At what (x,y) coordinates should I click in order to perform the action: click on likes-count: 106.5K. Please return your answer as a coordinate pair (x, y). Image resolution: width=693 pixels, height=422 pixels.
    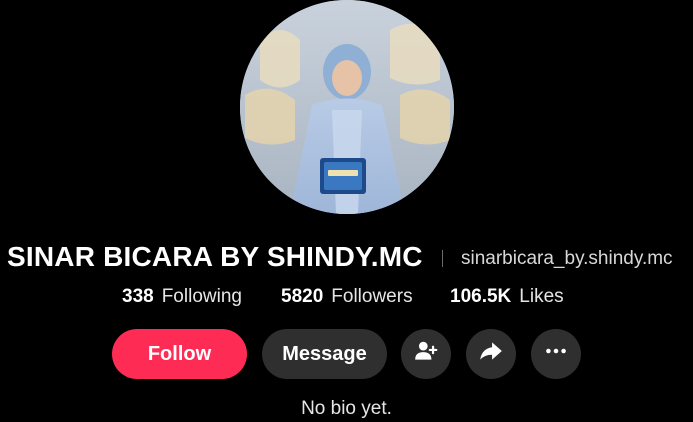
    Looking at the image, I should click on (481, 296).